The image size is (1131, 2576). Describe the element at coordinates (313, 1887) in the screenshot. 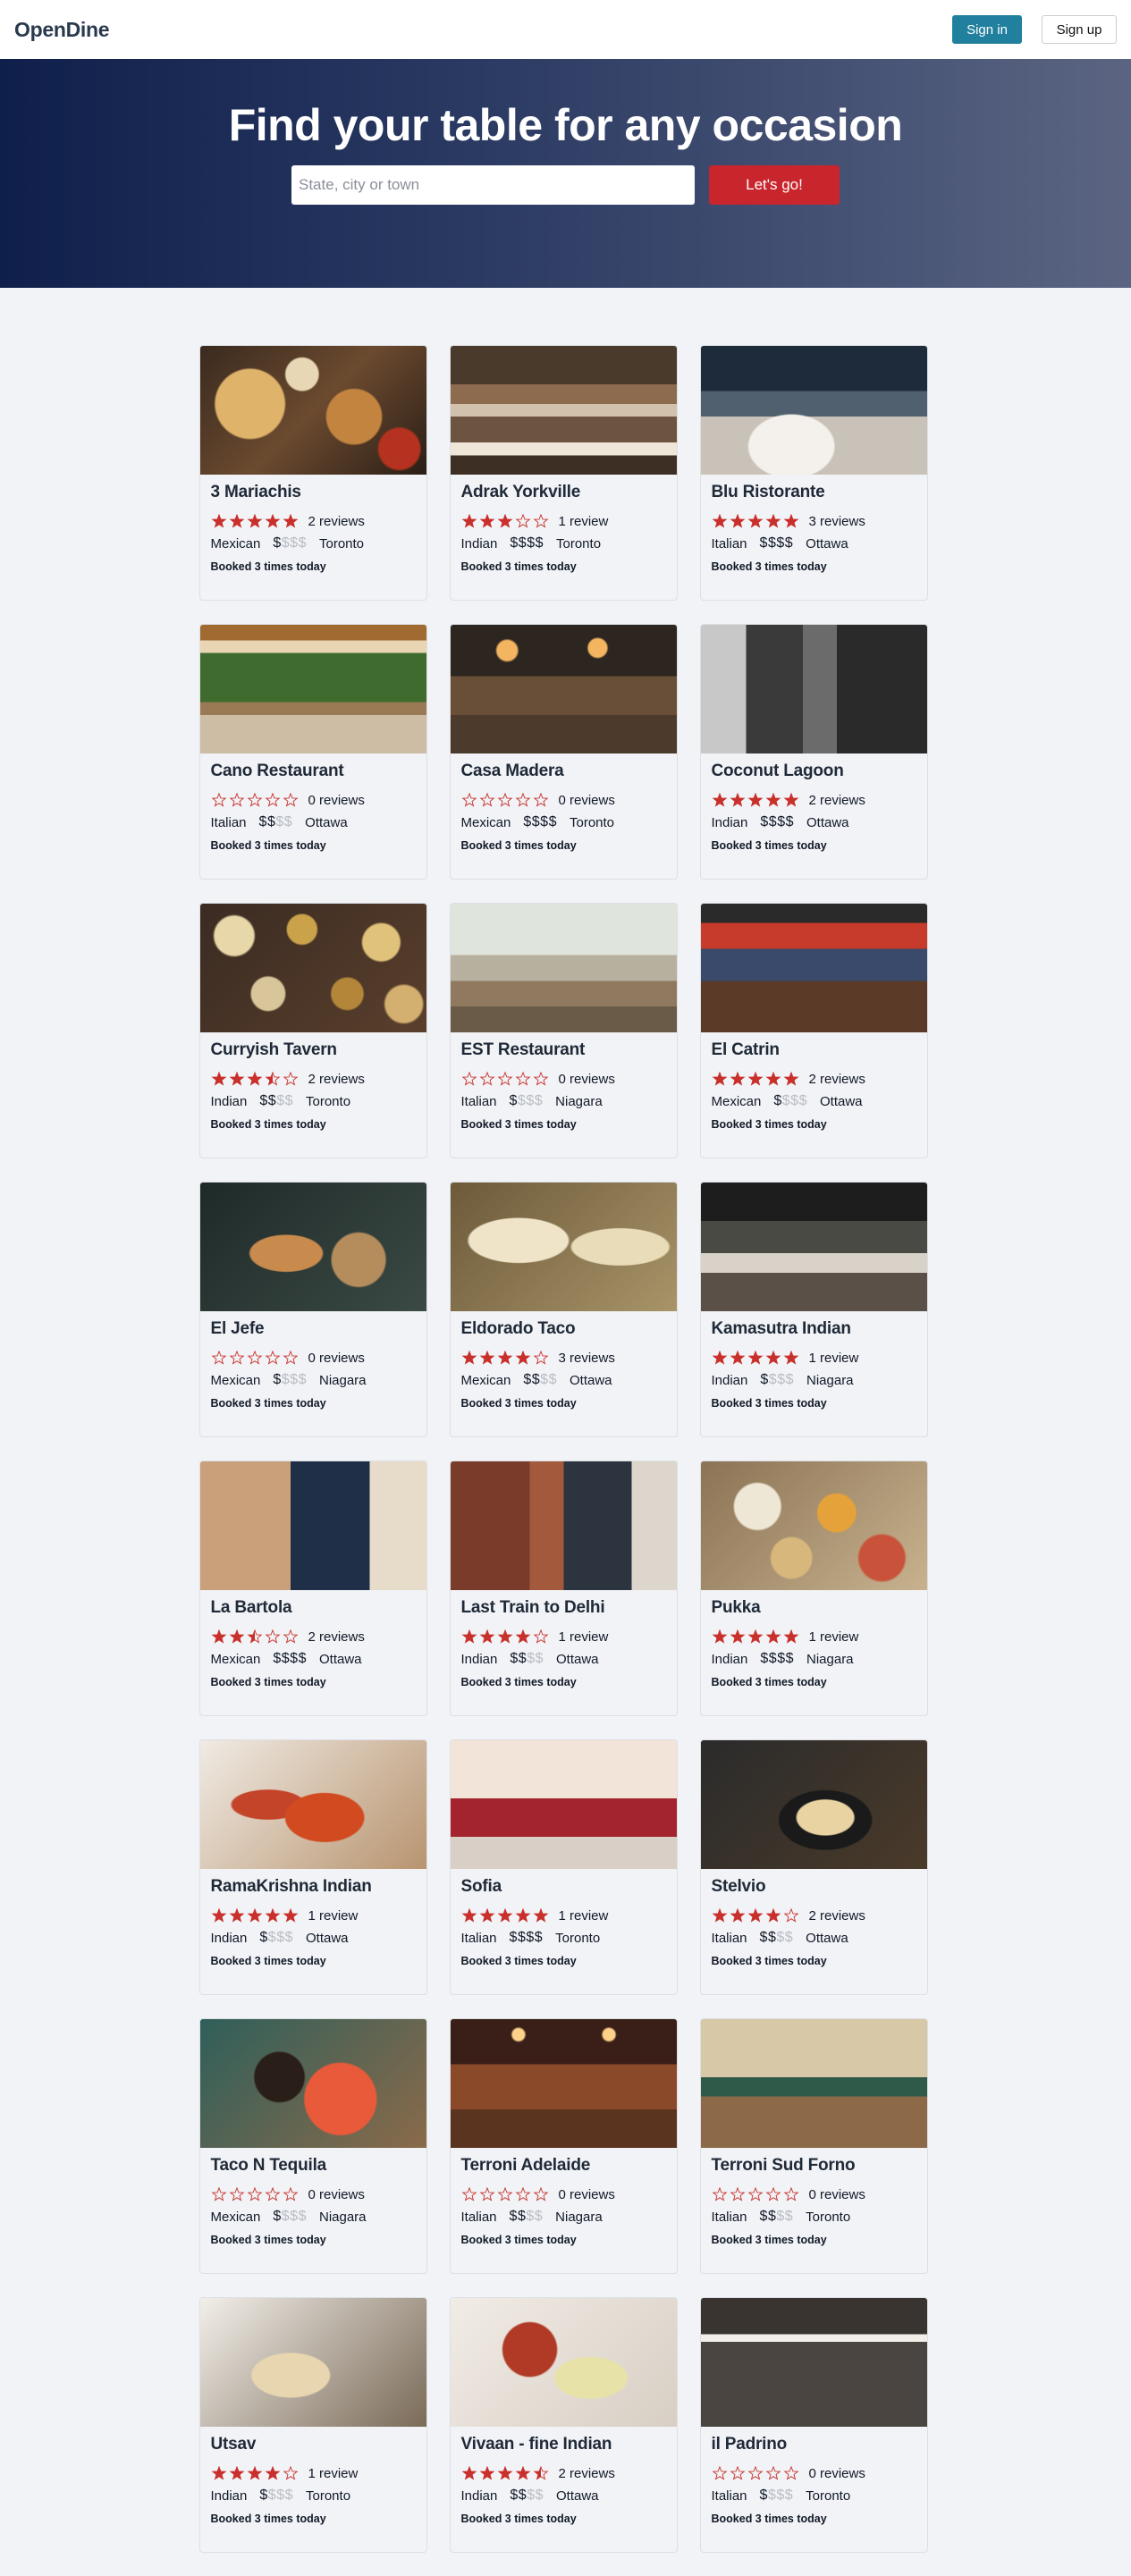

I see `restaurant-name: RamaKrishna Indian` at that location.